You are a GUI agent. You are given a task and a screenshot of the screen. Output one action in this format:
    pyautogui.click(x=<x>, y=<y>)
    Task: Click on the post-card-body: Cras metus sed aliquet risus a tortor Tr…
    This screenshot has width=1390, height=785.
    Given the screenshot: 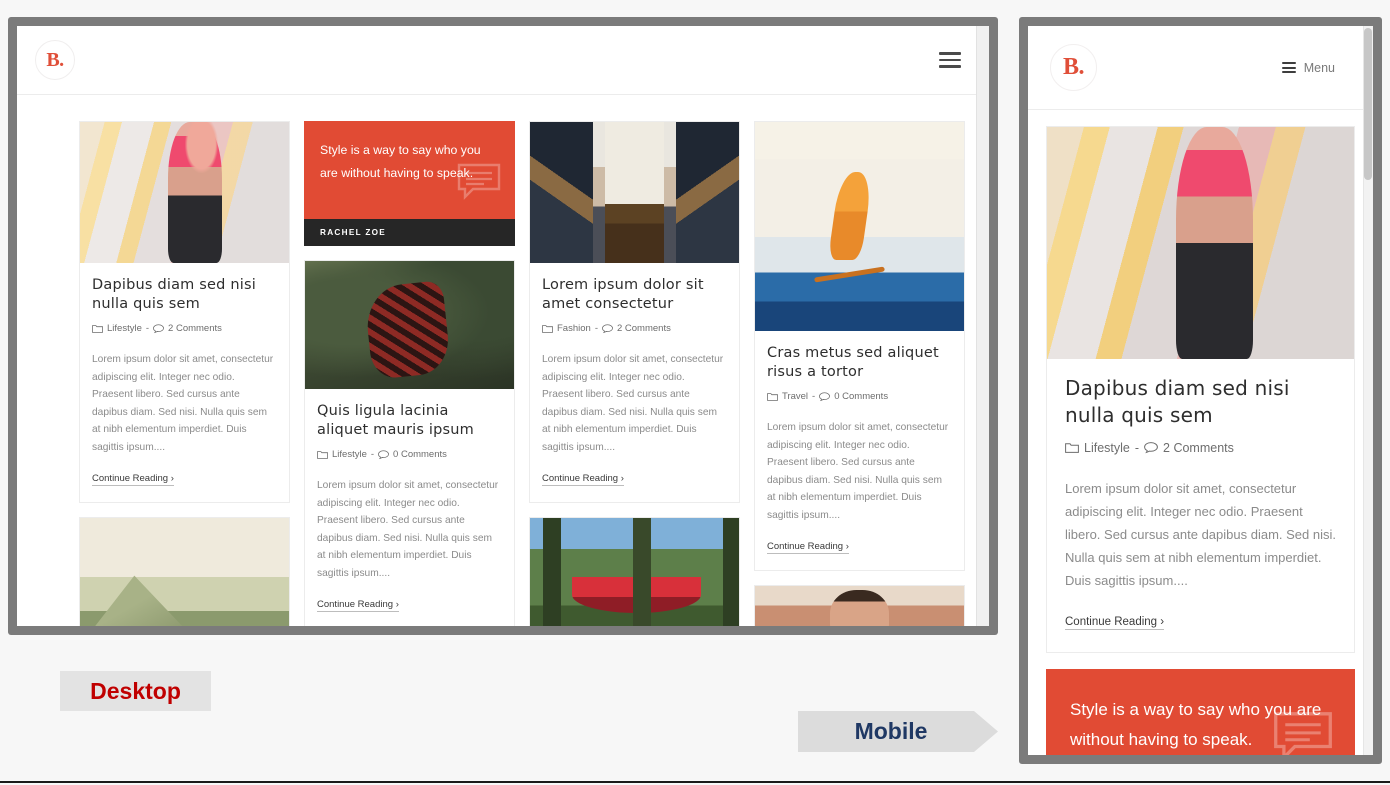 What is the action you would take?
    pyautogui.click(x=859, y=450)
    